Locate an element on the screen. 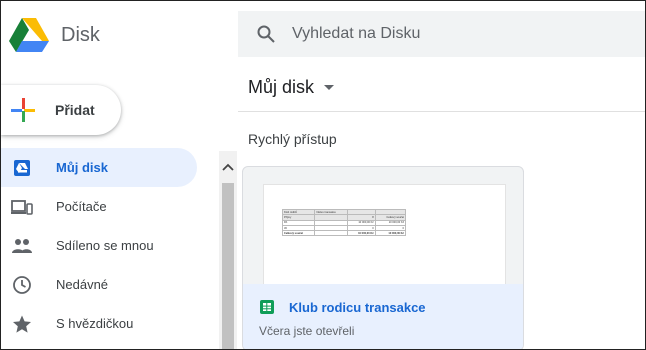  computer-icon is located at coordinates (22, 207).